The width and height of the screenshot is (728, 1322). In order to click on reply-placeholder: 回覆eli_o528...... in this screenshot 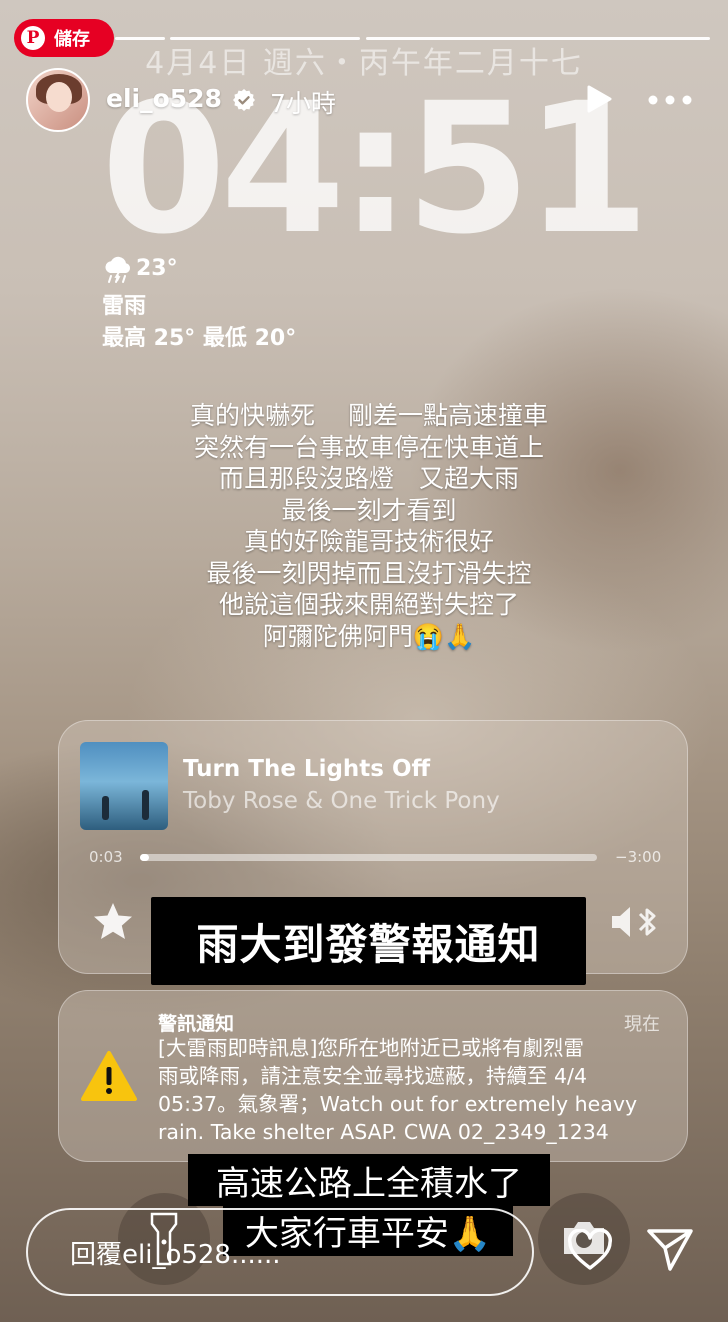, I will do `click(175, 1254)`.